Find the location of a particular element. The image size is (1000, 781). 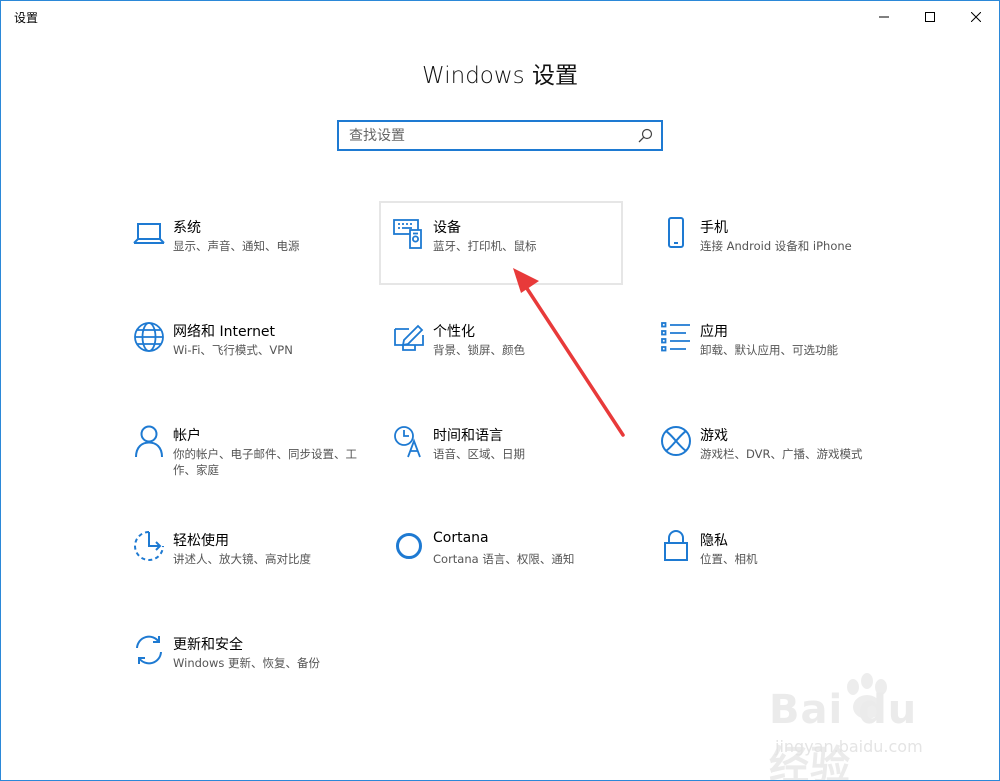

annotation-arrow is located at coordinates (569, 352).